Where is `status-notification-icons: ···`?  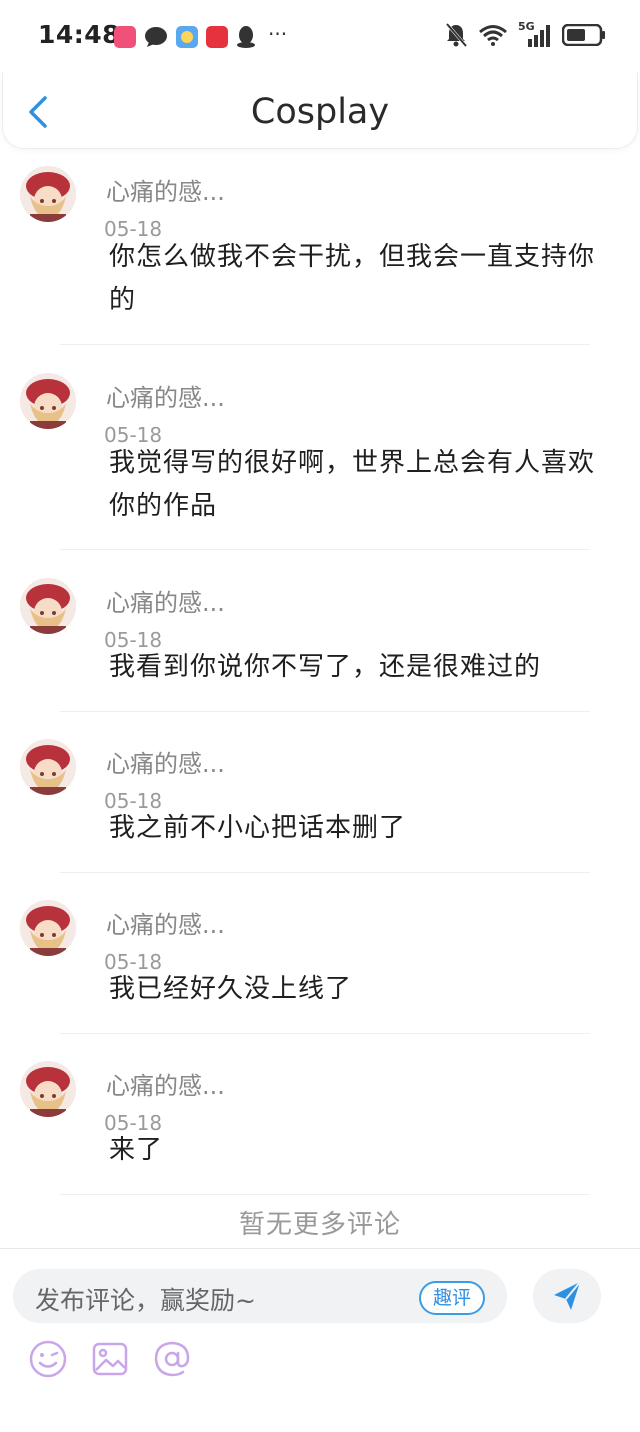 status-notification-icons: ··· is located at coordinates (201, 35).